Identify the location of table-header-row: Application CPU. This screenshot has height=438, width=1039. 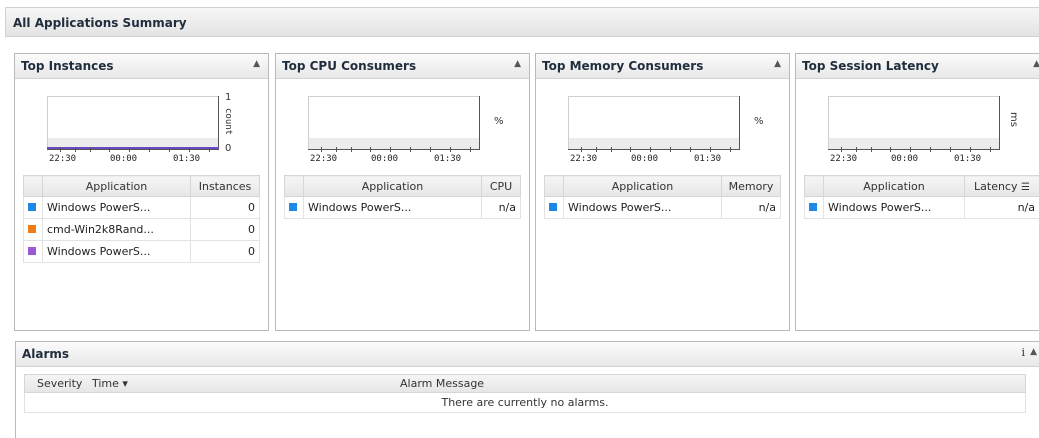
(402, 186).